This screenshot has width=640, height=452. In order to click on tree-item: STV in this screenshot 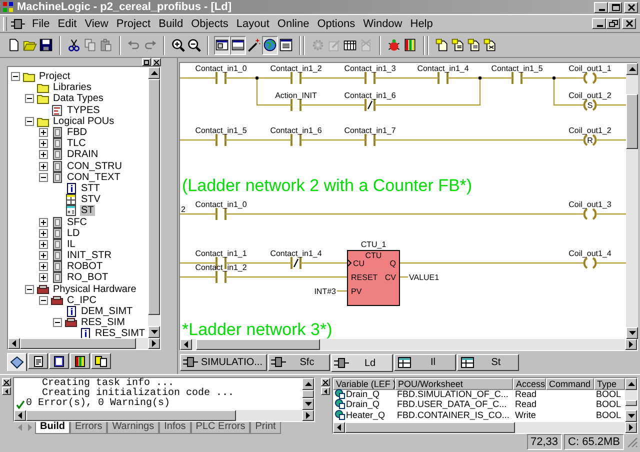, I will do `click(91, 200)`.